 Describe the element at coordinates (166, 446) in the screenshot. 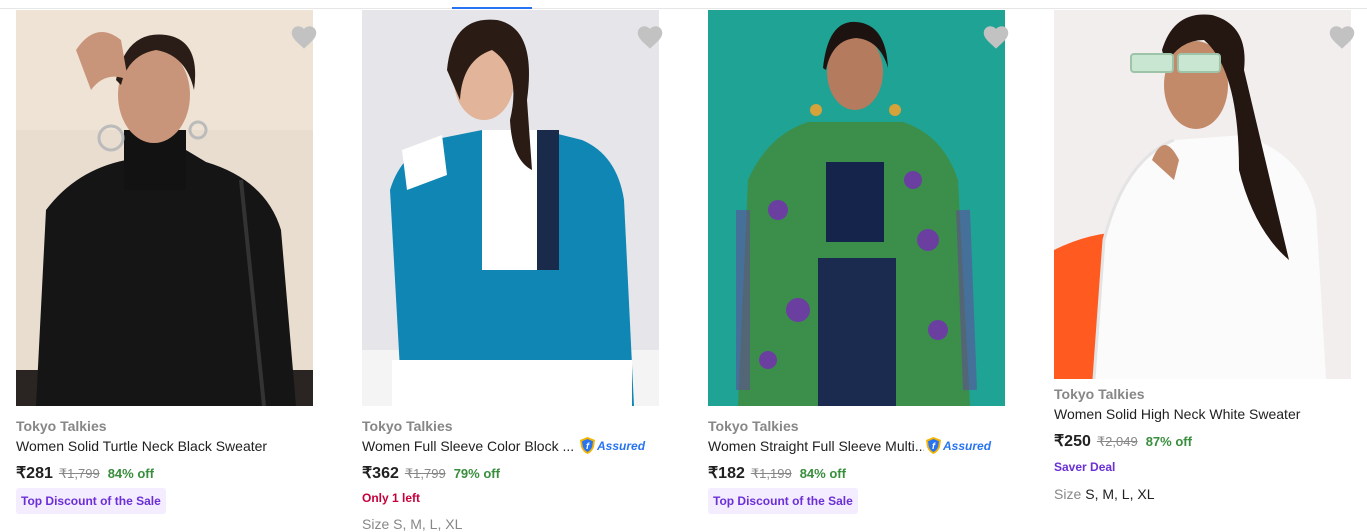

I see `product-title: Women Solid Turtle Neck Black Sweater` at that location.